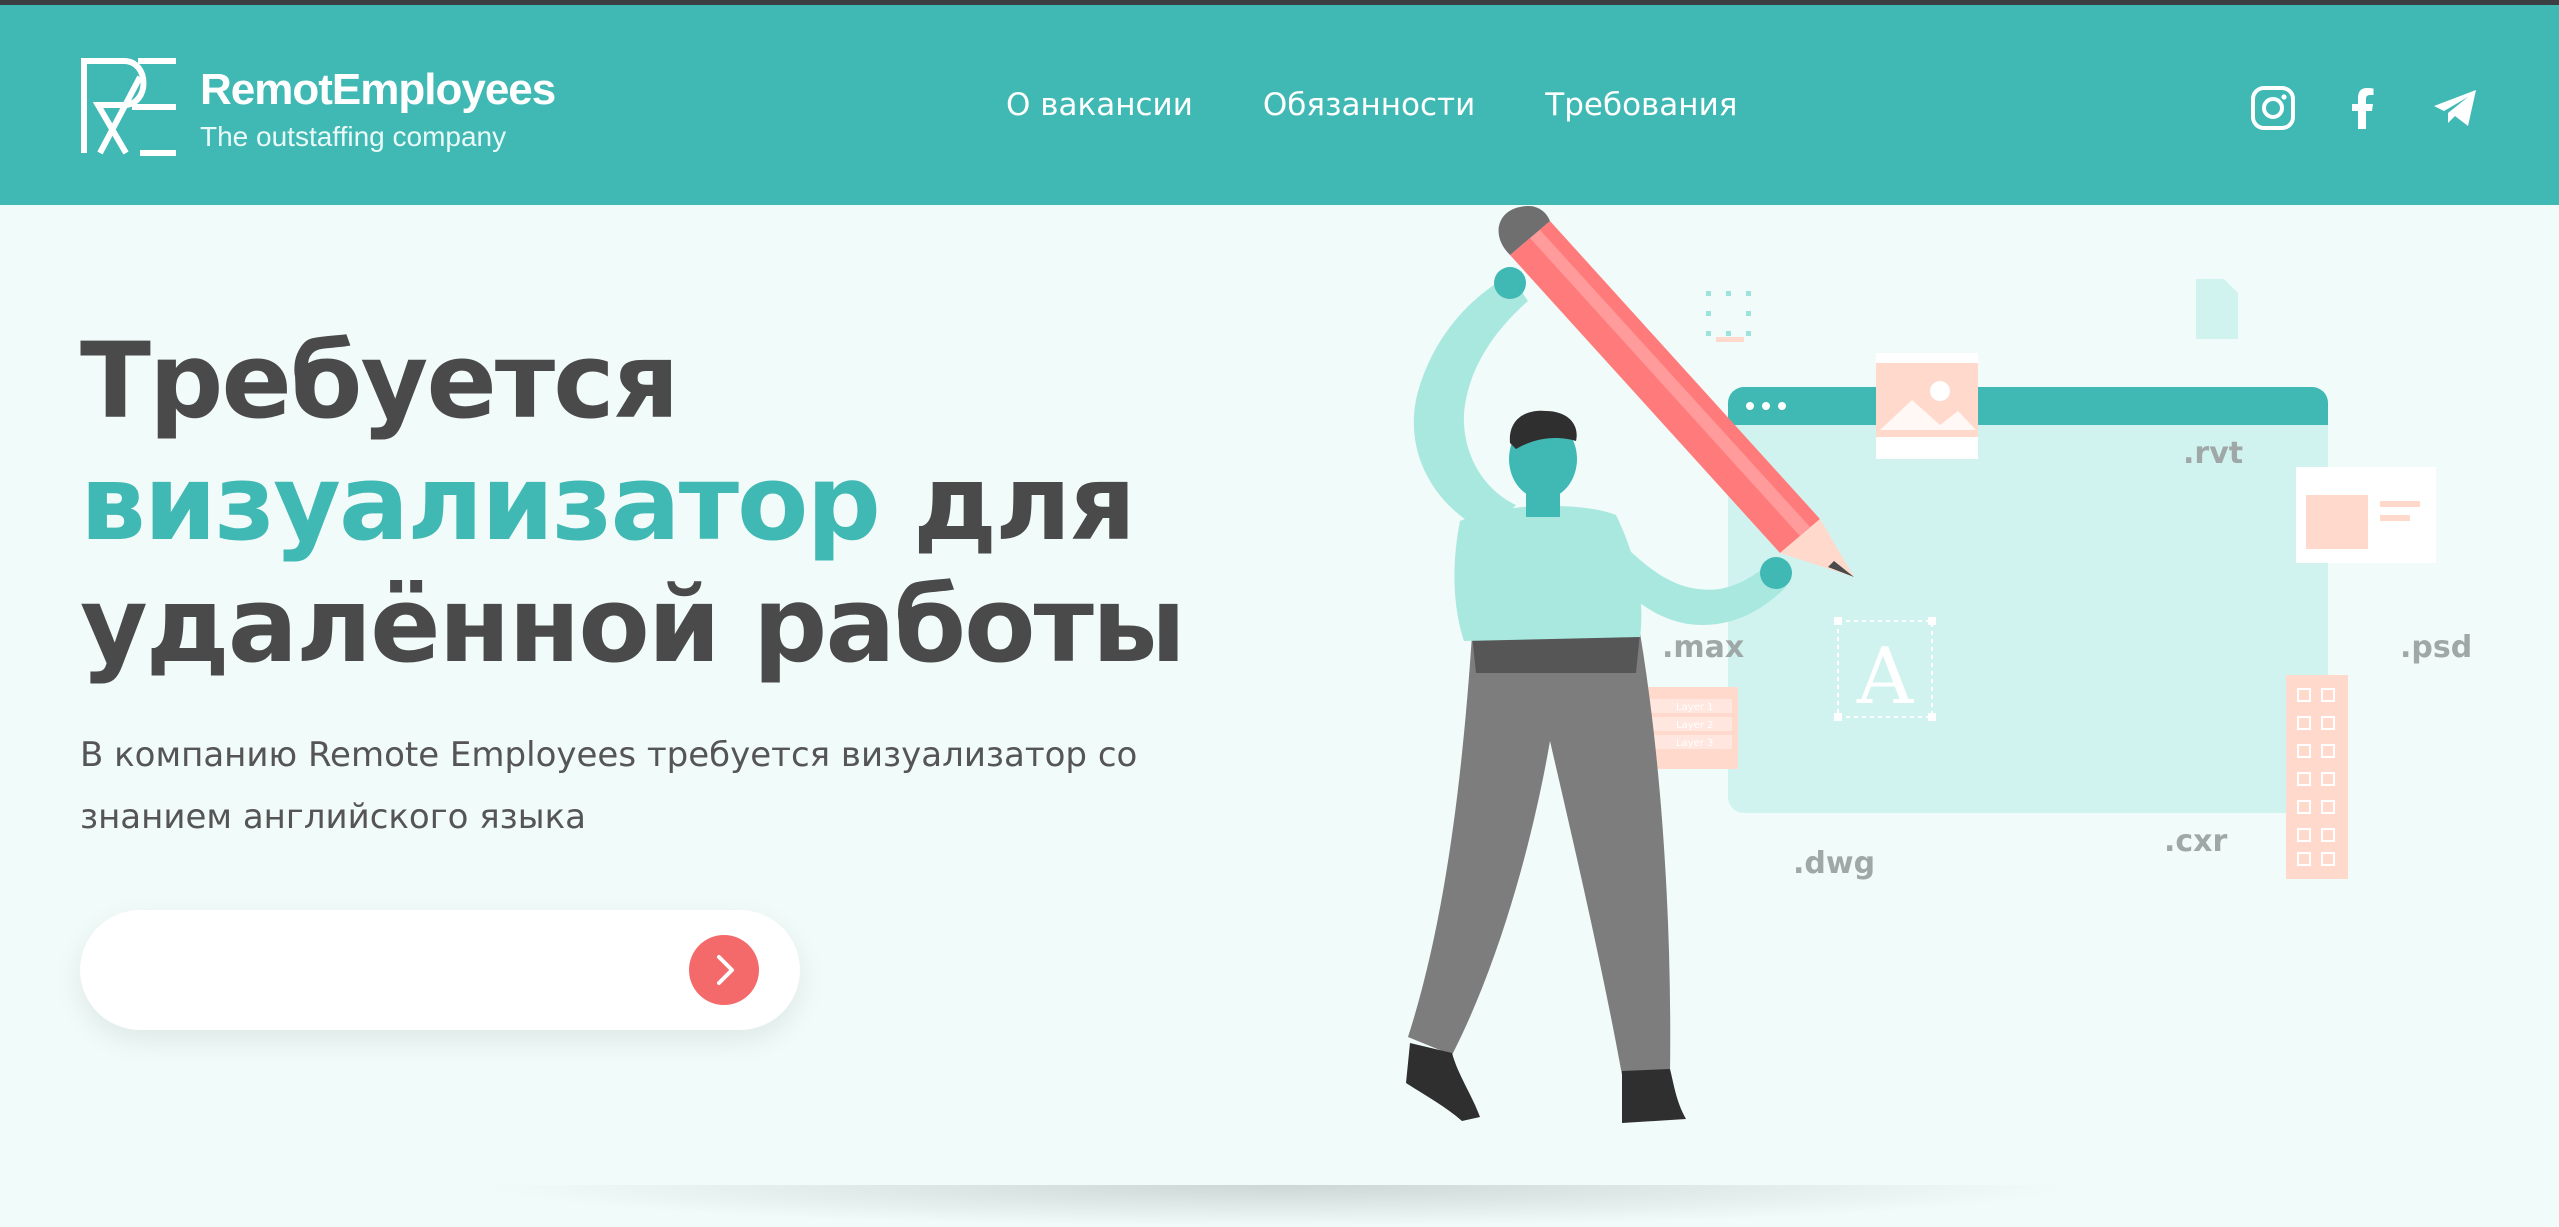 Image resolution: width=2559 pixels, height=1227 pixels. I want to click on logo-mark-icon, so click(128, 107).